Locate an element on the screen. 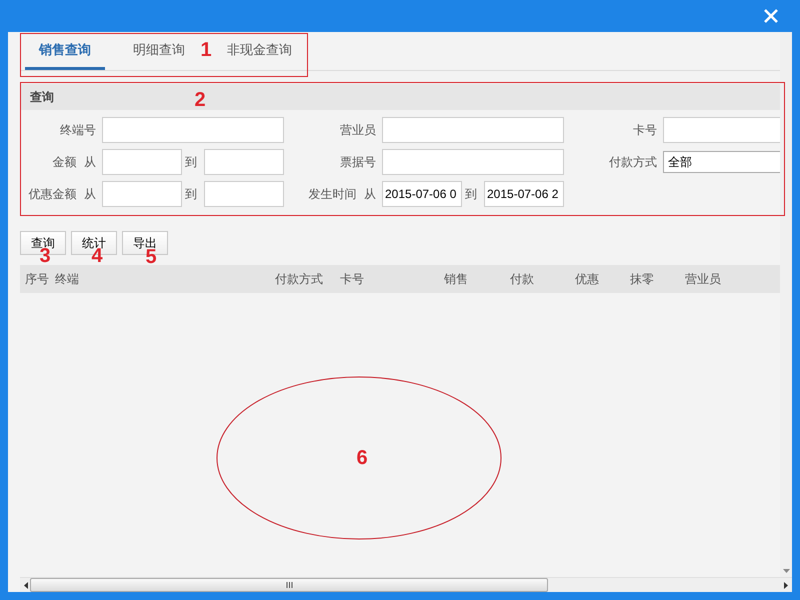  column-header: 序号 is located at coordinates (37, 279).